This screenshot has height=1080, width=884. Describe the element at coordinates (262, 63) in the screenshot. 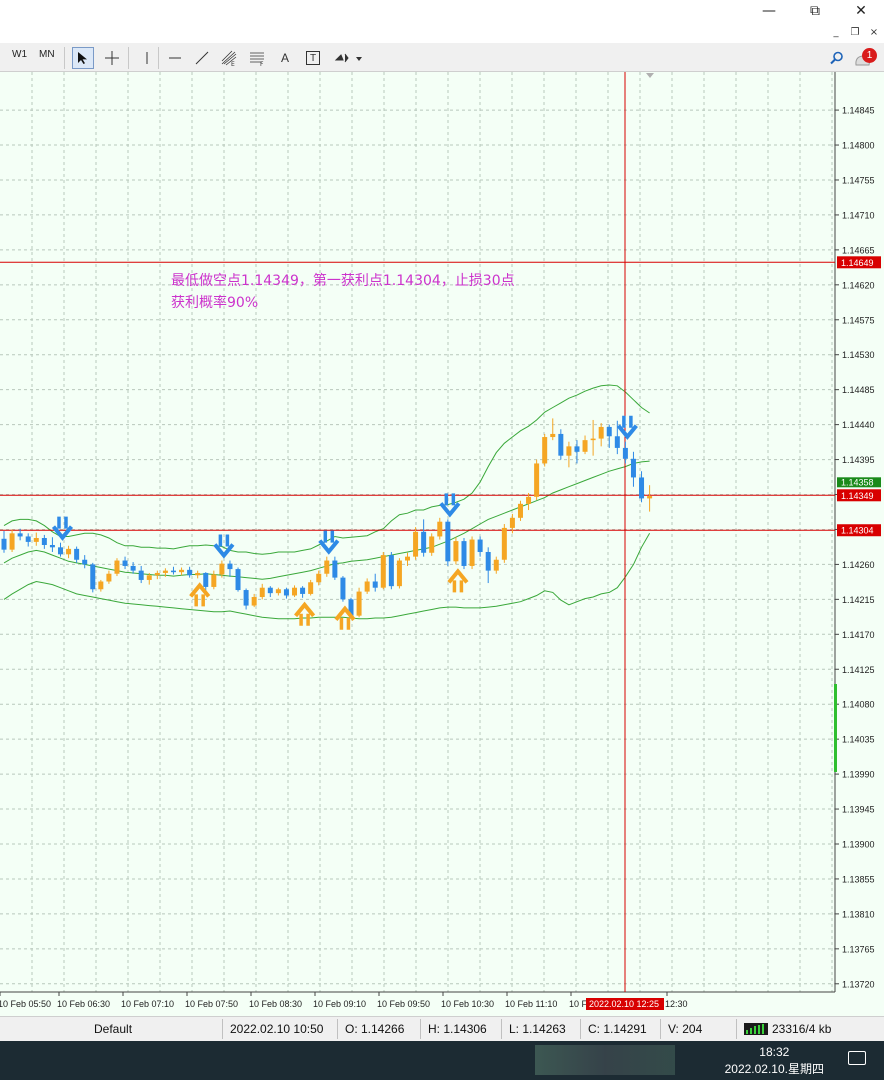

I see `svg-text: F` at that location.